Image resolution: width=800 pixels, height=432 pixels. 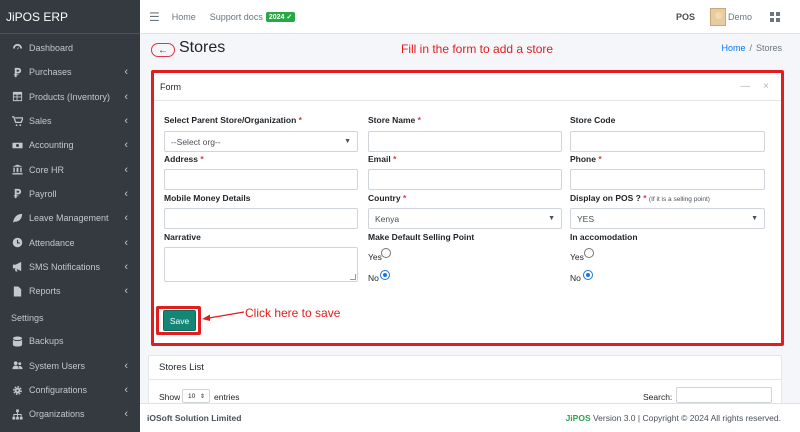 I want to click on sidebar-item-attendance: Attendance ‹, so click(x=70, y=242).